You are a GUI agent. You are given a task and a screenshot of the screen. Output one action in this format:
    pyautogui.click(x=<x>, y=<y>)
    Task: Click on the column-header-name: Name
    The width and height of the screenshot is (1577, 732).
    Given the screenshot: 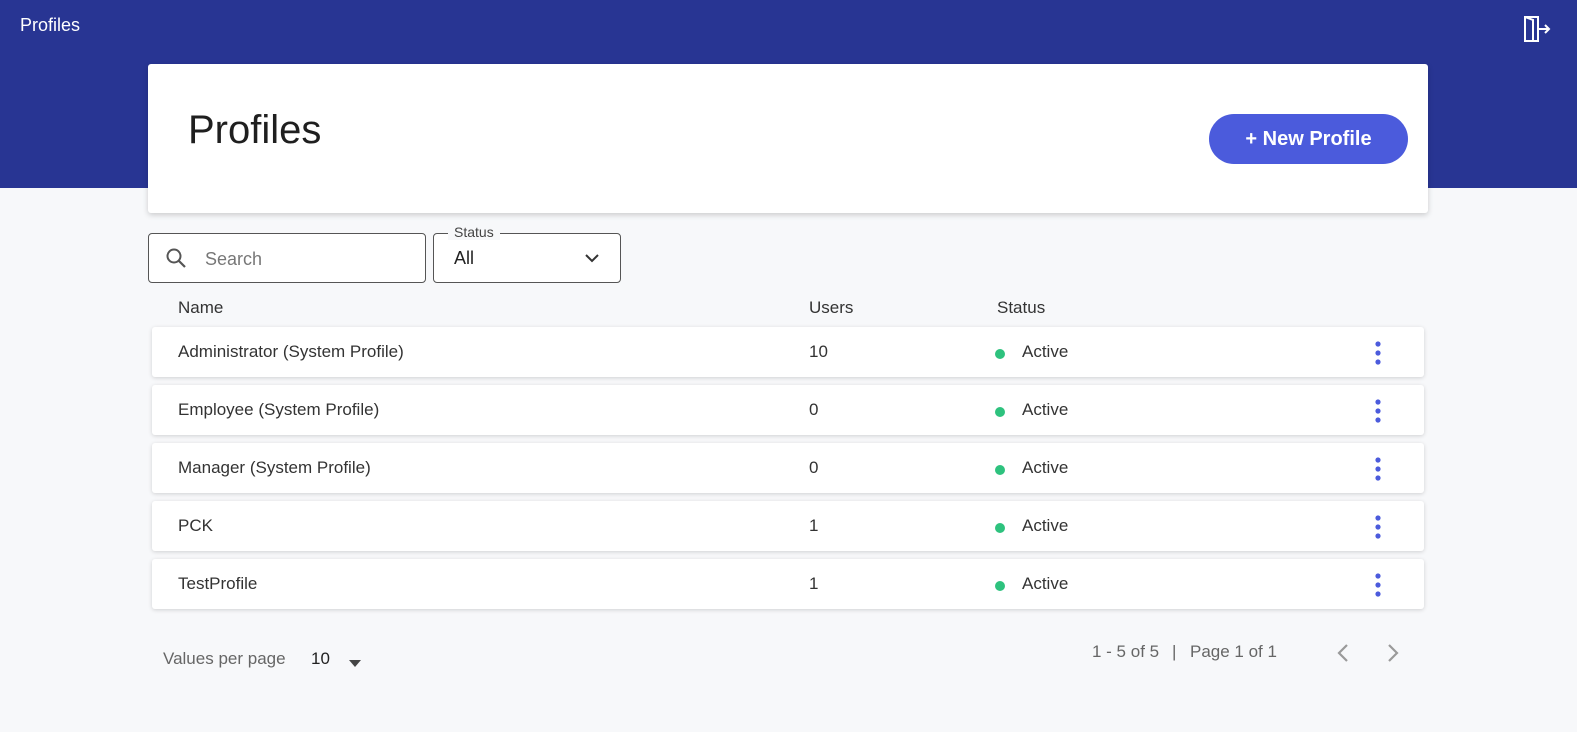 What is the action you would take?
    pyautogui.click(x=200, y=308)
    